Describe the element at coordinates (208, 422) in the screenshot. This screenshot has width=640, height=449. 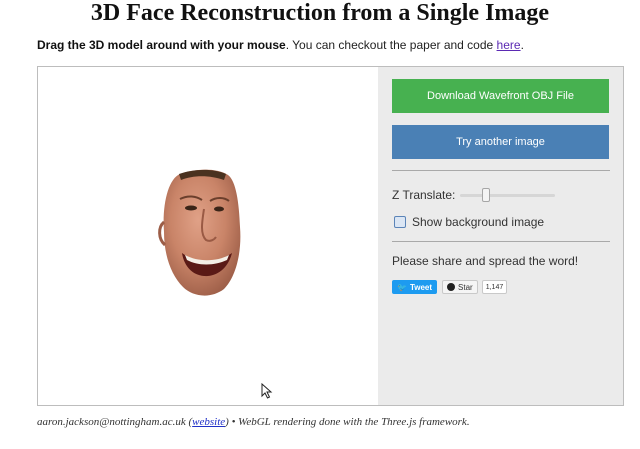
I see `website-link: website` at that location.